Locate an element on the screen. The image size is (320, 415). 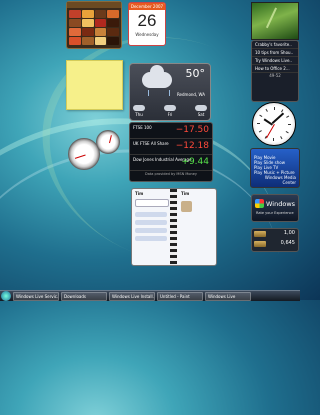
puzzle-grid is located at coordinates (94, 27).